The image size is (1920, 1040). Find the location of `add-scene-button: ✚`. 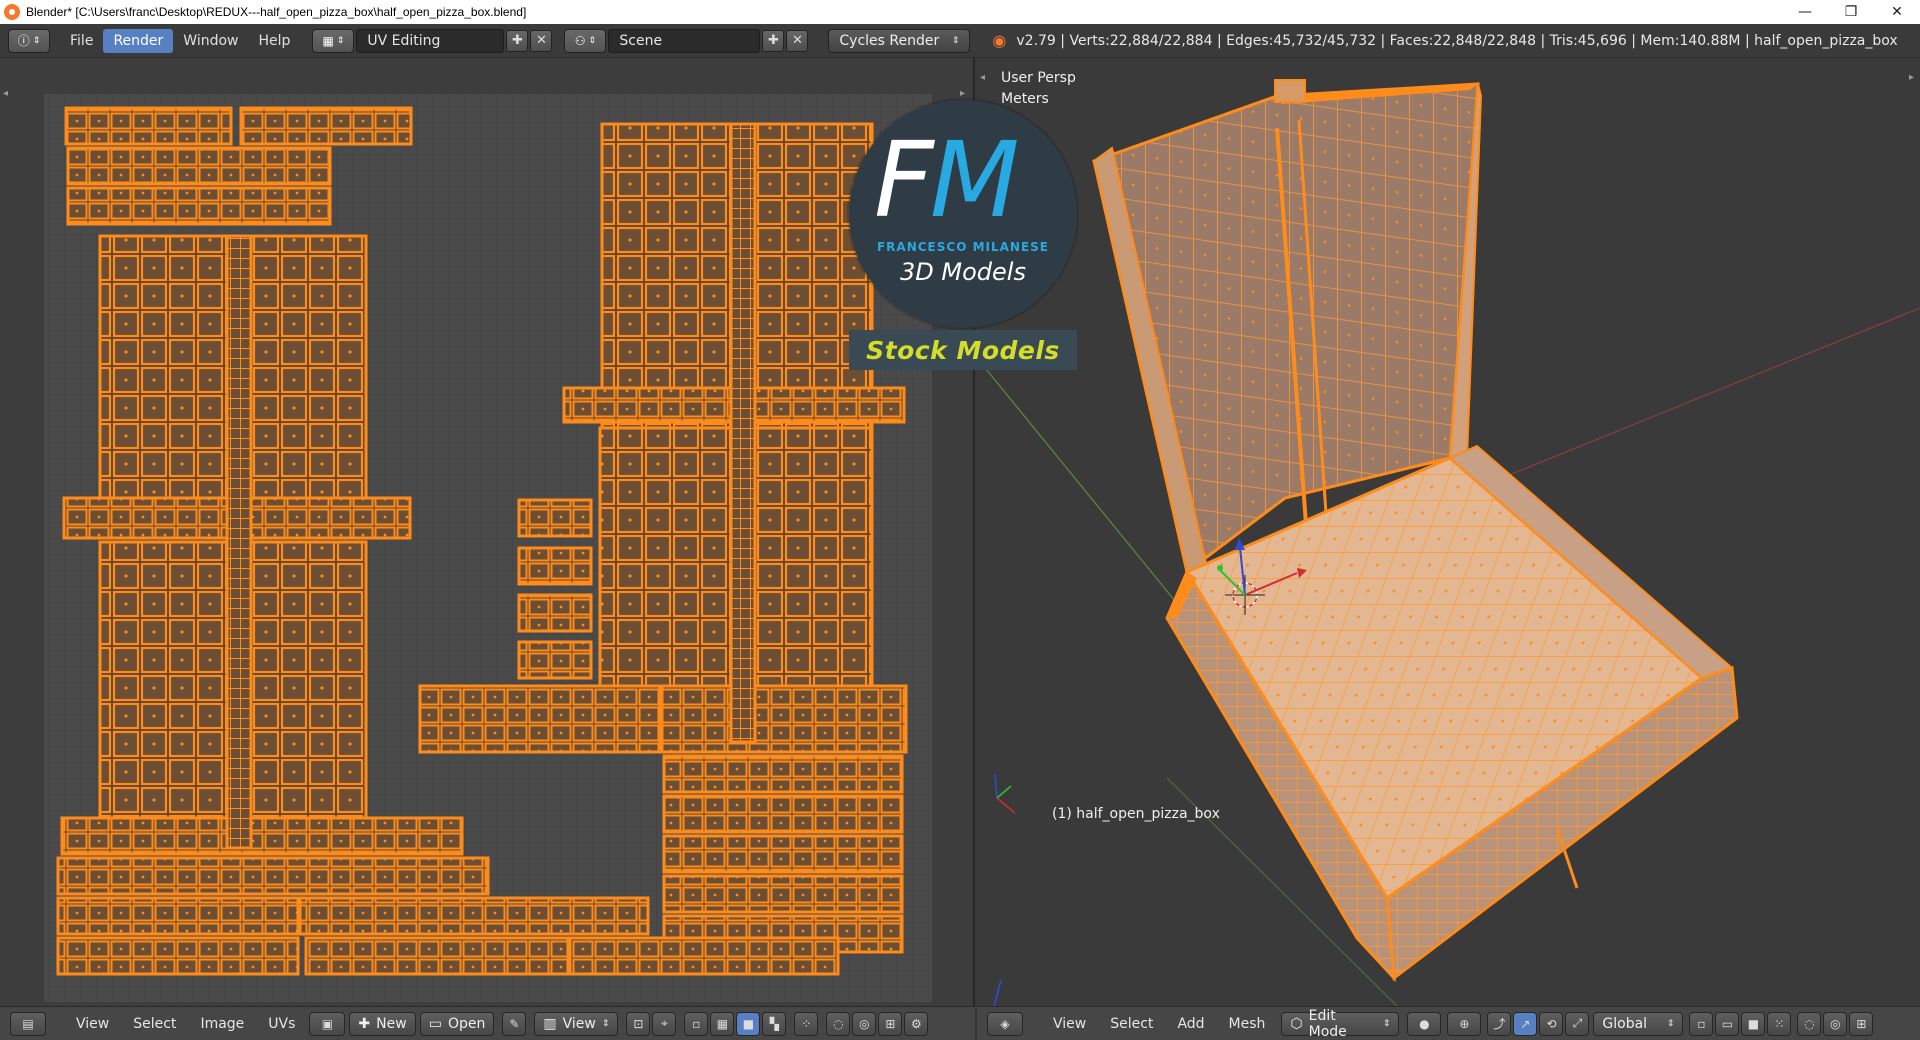

add-scene-button: ✚ is located at coordinates (773, 40).